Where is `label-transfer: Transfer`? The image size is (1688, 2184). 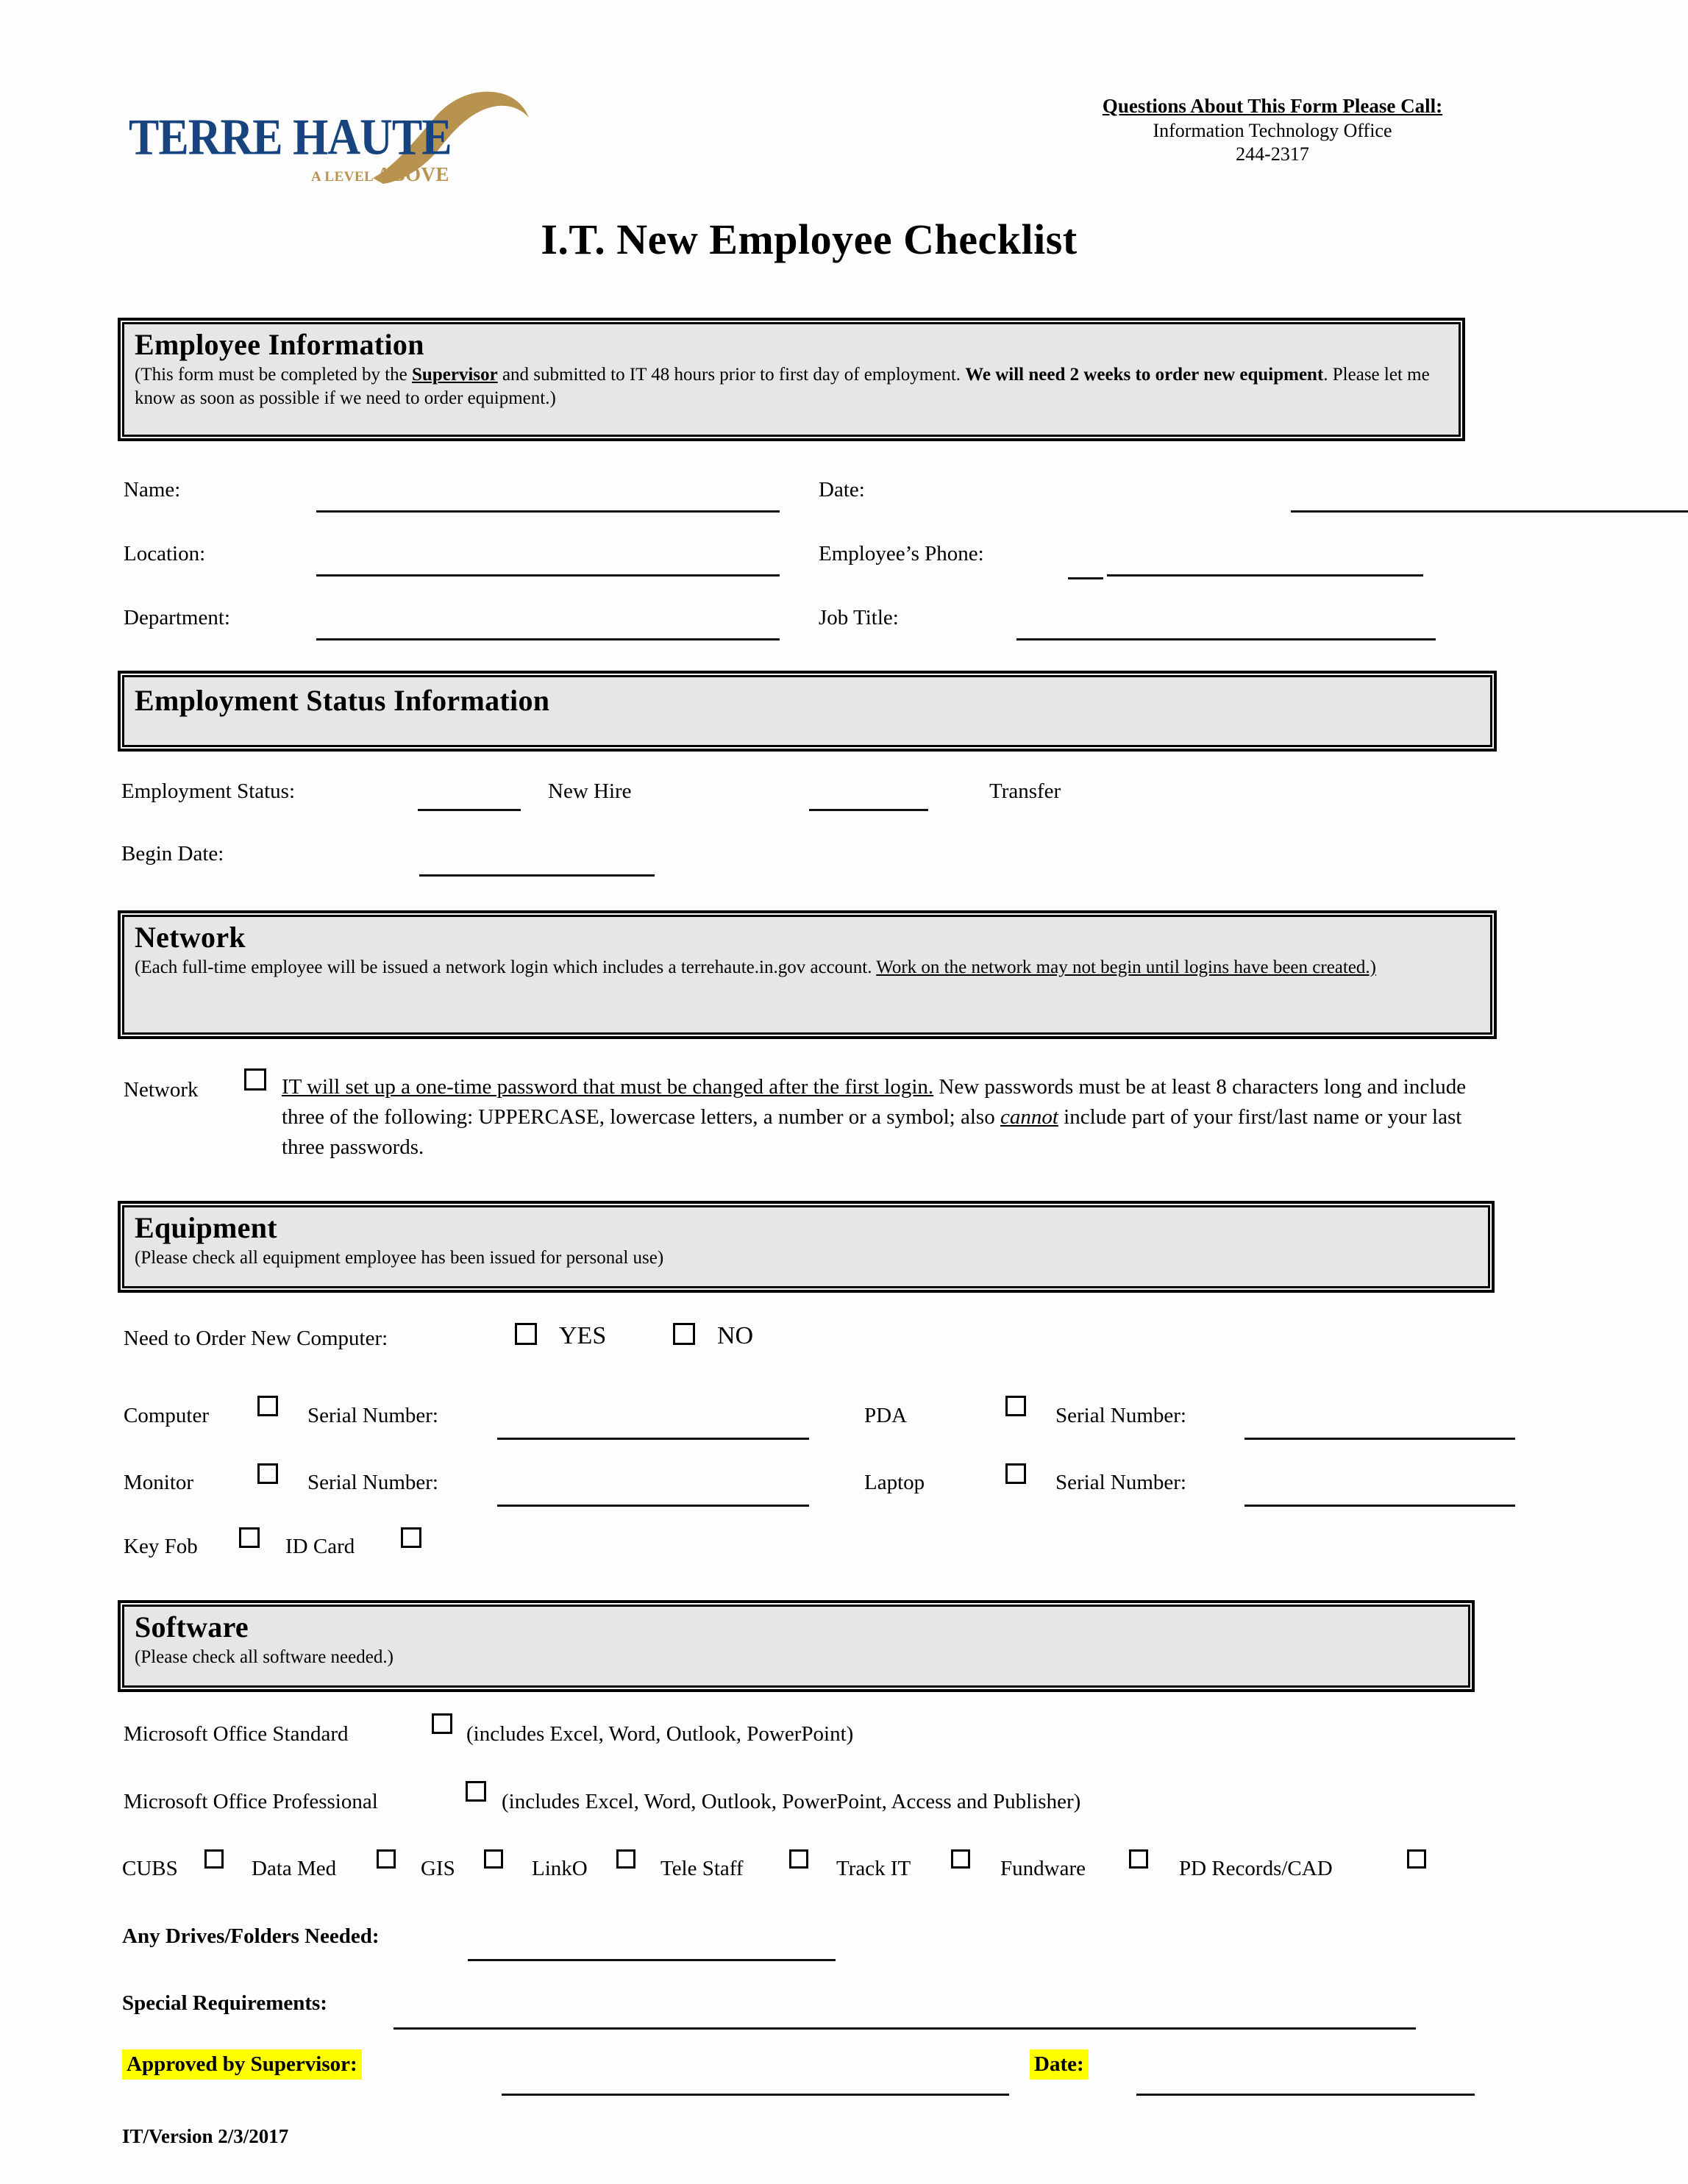
label-transfer: Transfer is located at coordinates (1025, 791).